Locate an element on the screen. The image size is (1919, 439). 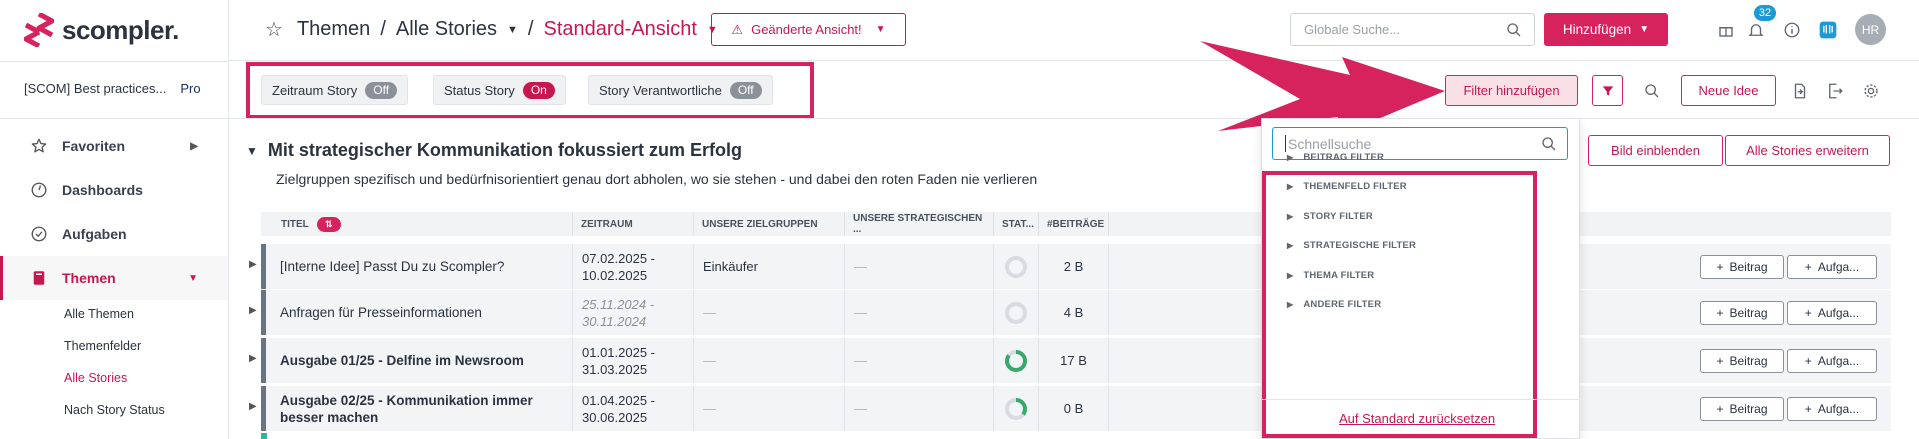
caret-down-icon: ▼ is located at coordinates (512, 30).